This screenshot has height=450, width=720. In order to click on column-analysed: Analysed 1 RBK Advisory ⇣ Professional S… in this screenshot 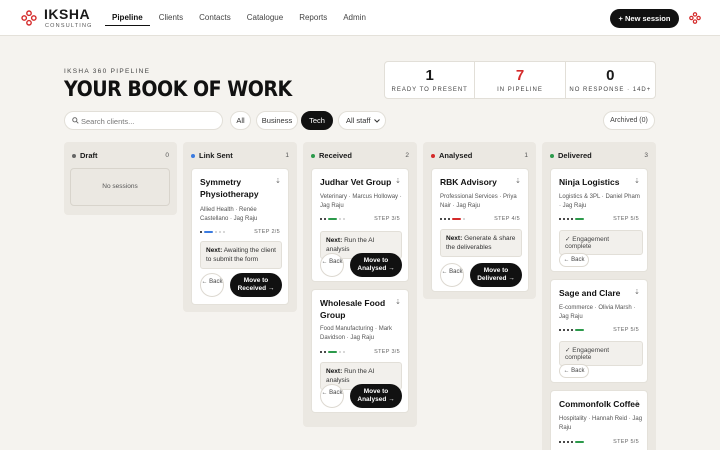, I will do `click(479, 220)`.